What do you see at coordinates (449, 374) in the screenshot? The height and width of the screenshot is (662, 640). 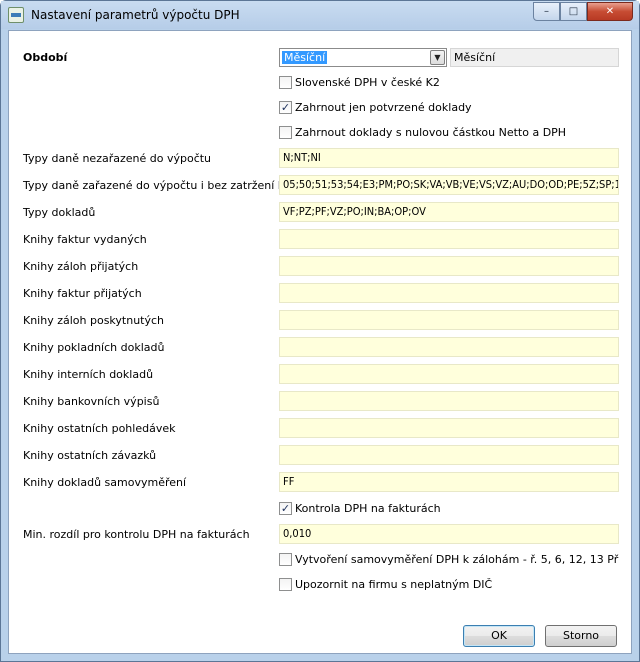 I see `internal-documents-books-input` at bounding box center [449, 374].